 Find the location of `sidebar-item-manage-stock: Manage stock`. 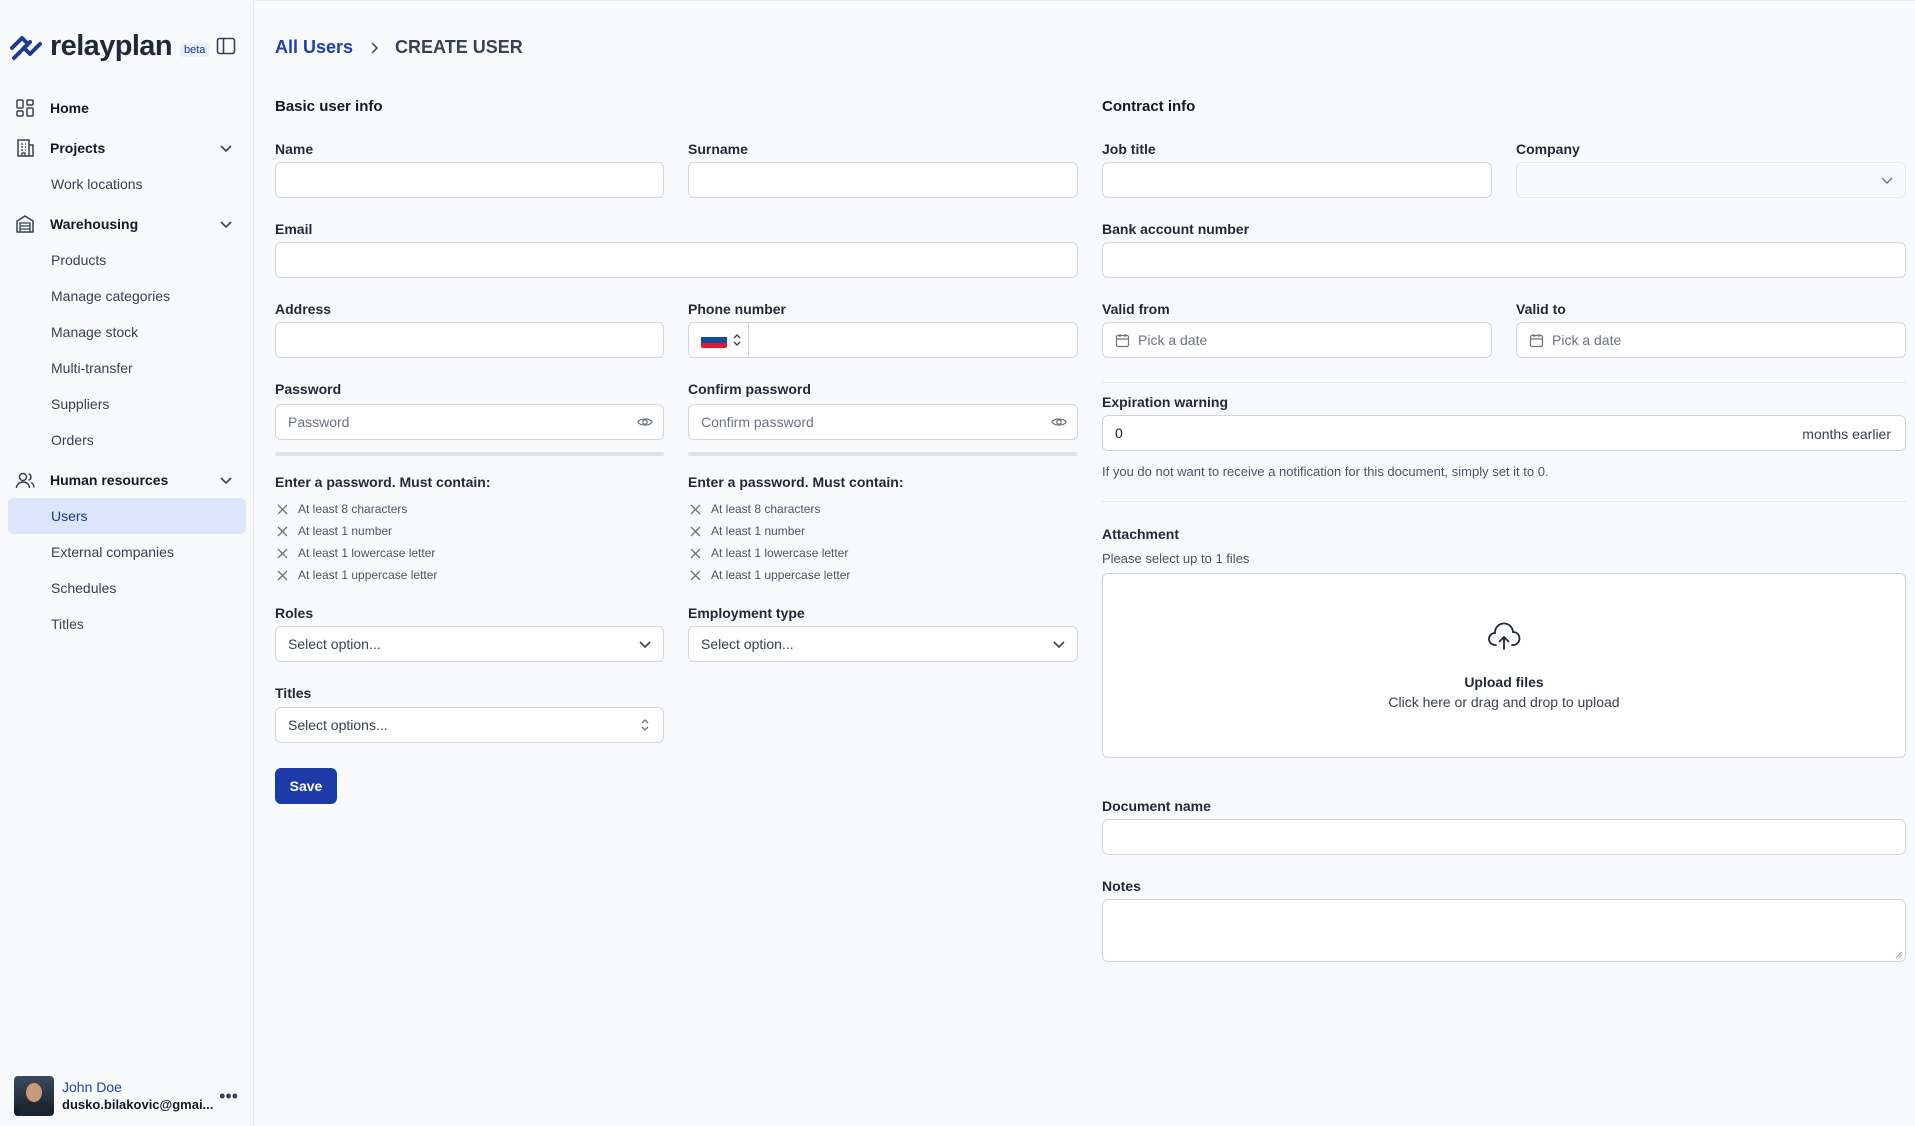

sidebar-item-manage-stock: Manage stock is located at coordinates (127, 332).